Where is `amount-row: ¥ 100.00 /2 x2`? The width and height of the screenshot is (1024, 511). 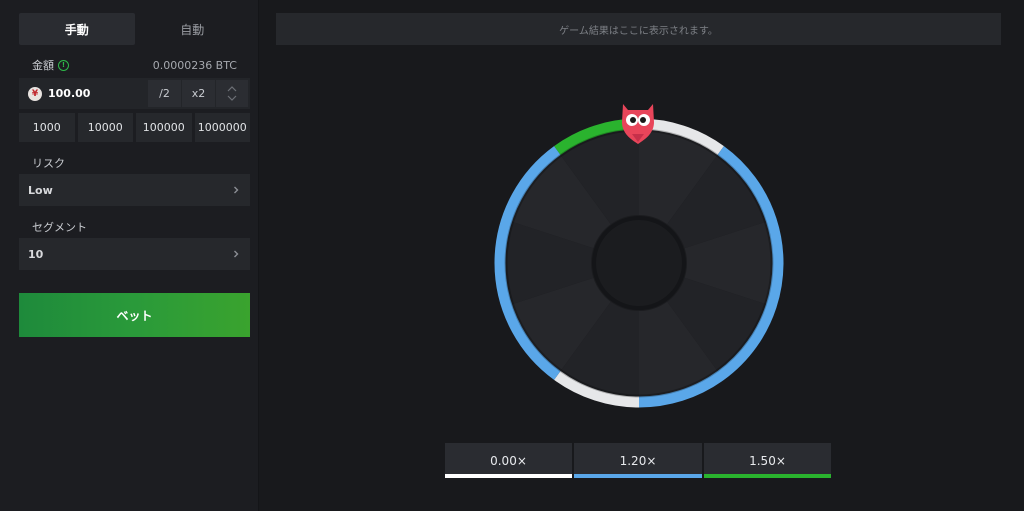
amount-row: ¥ 100.00 /2 x2 is located at coordinates (134, 93).